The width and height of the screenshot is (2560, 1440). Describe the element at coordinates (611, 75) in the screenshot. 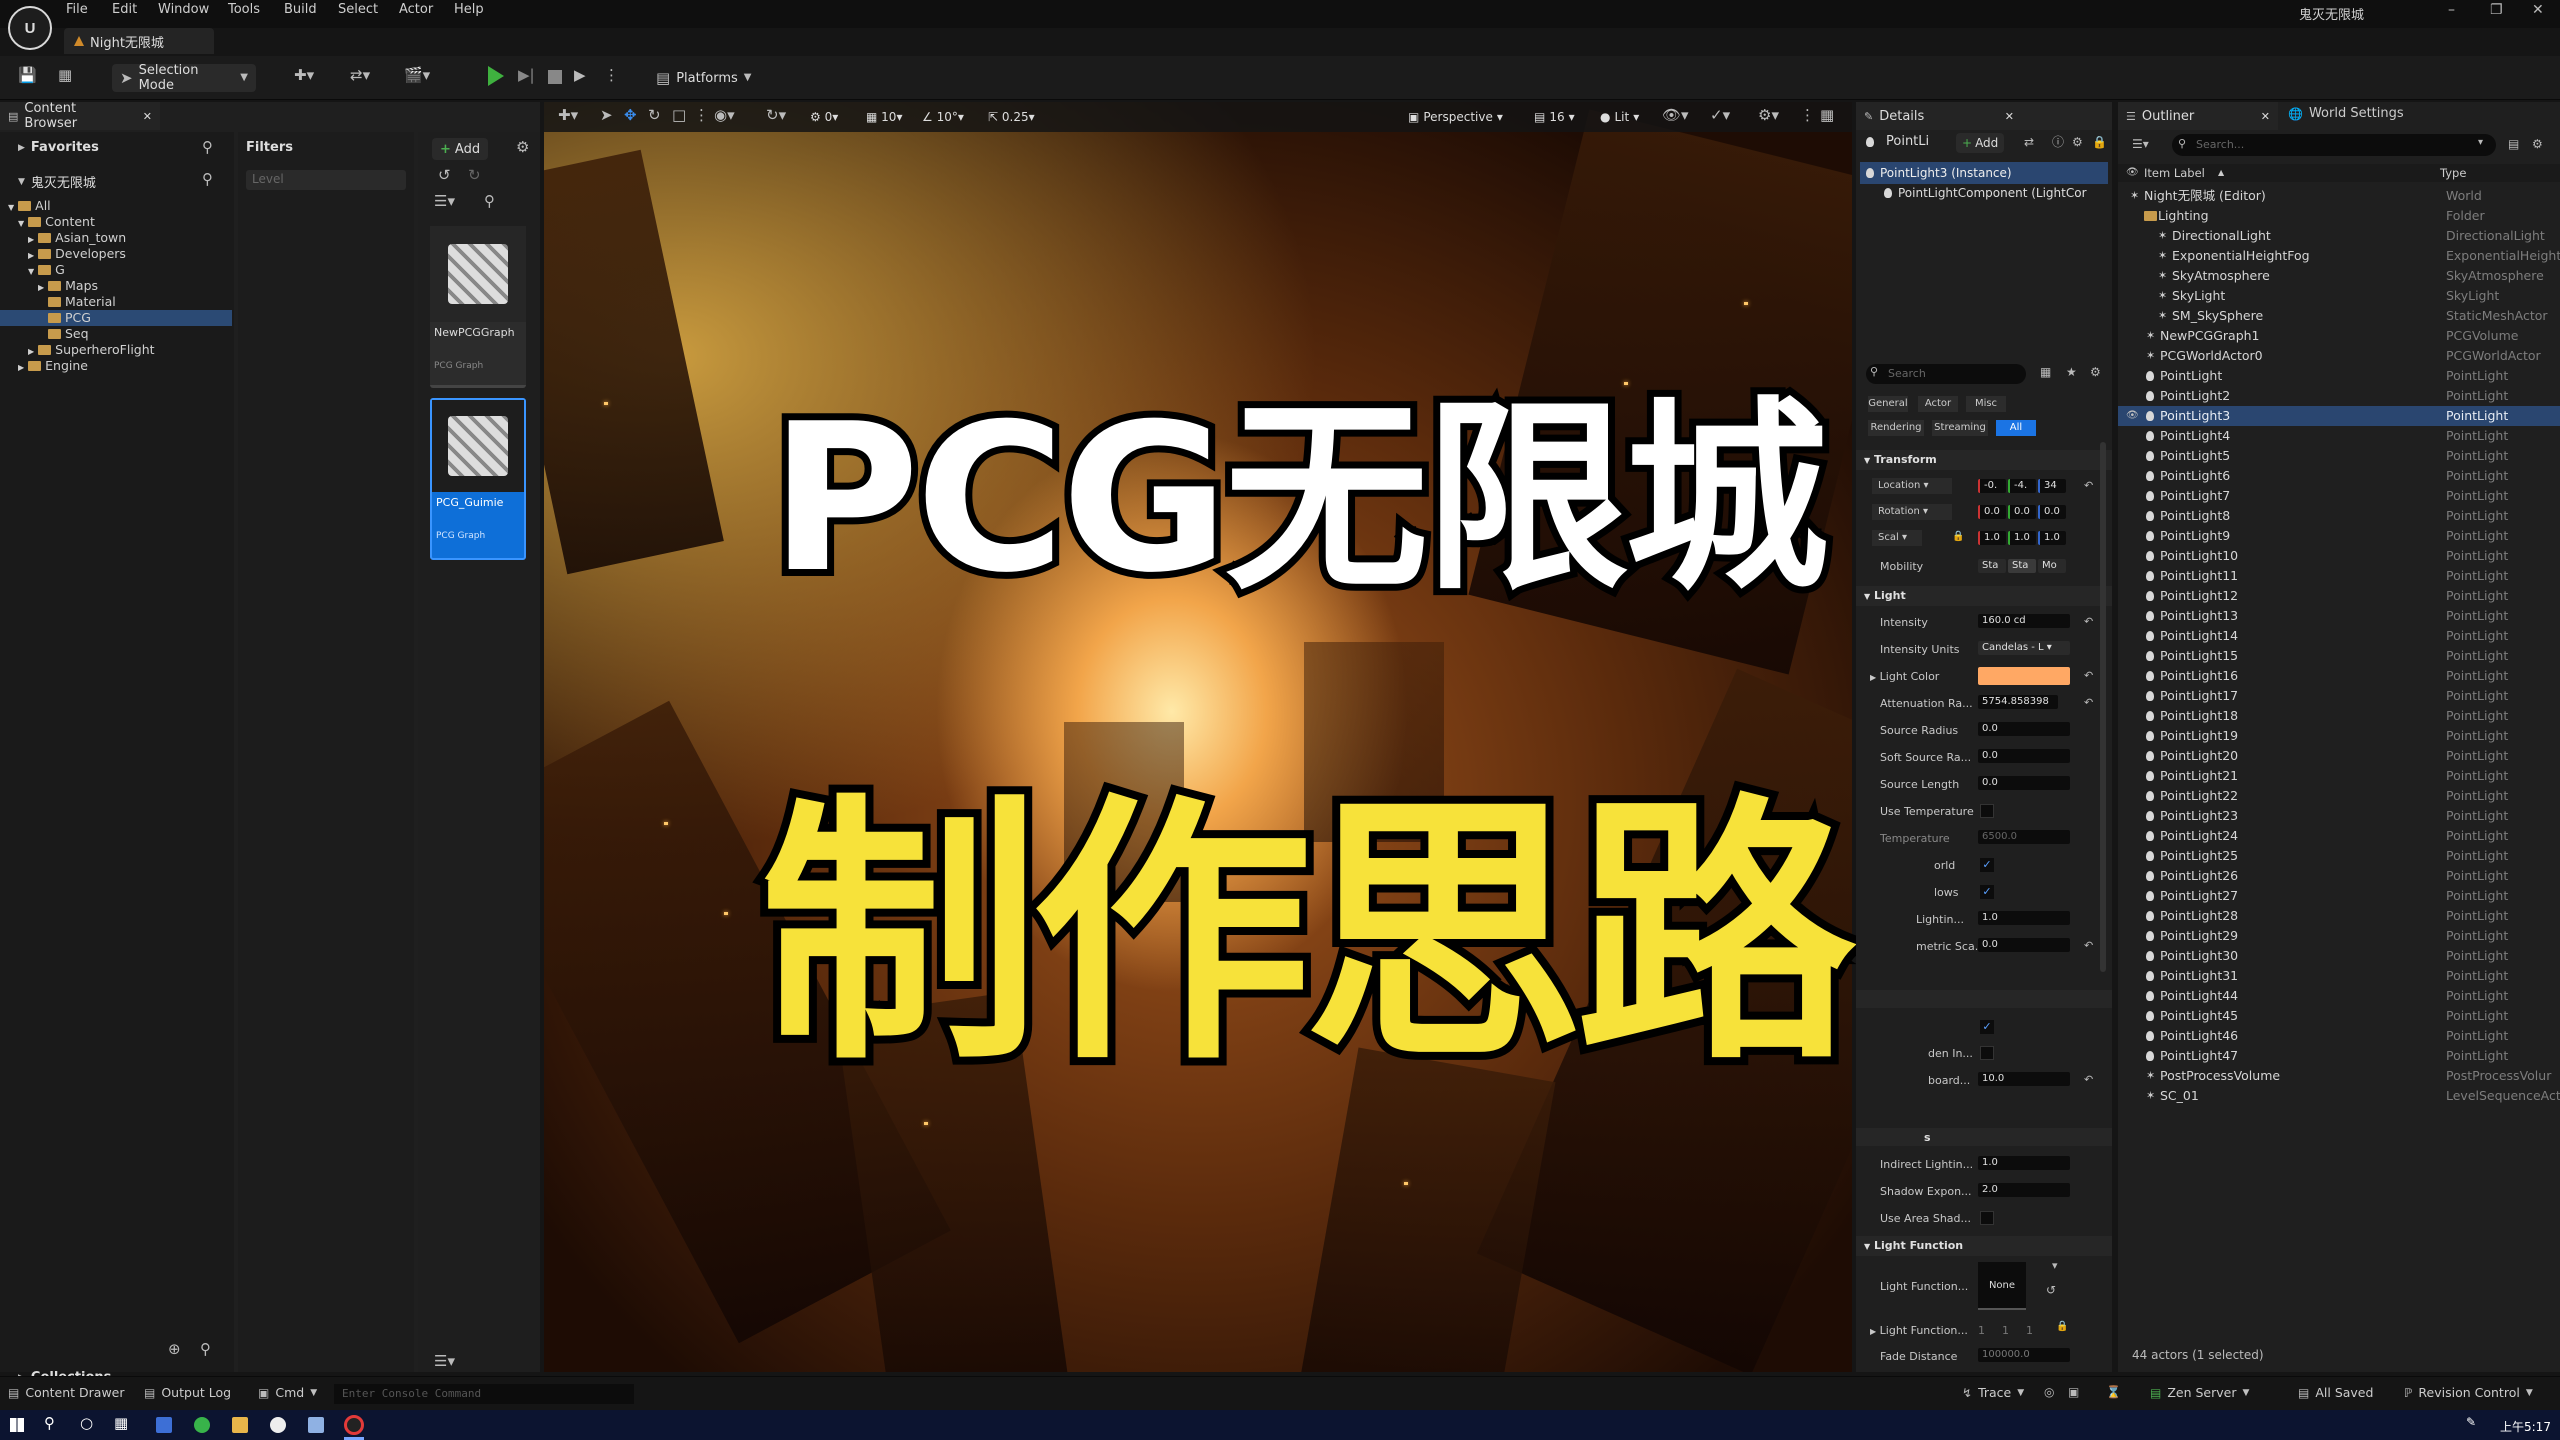

I see `play-options-icon: ⋮` at that location.